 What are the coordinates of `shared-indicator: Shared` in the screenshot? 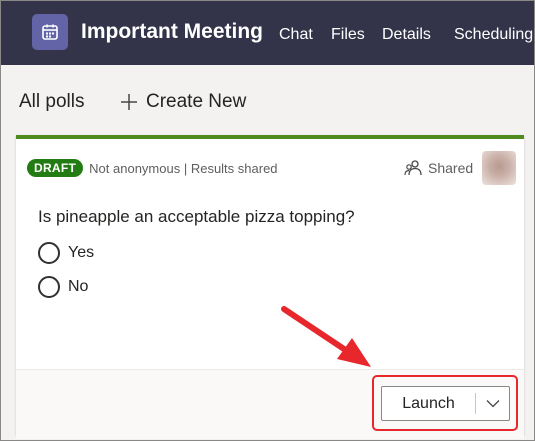 It's located at (438, 168).